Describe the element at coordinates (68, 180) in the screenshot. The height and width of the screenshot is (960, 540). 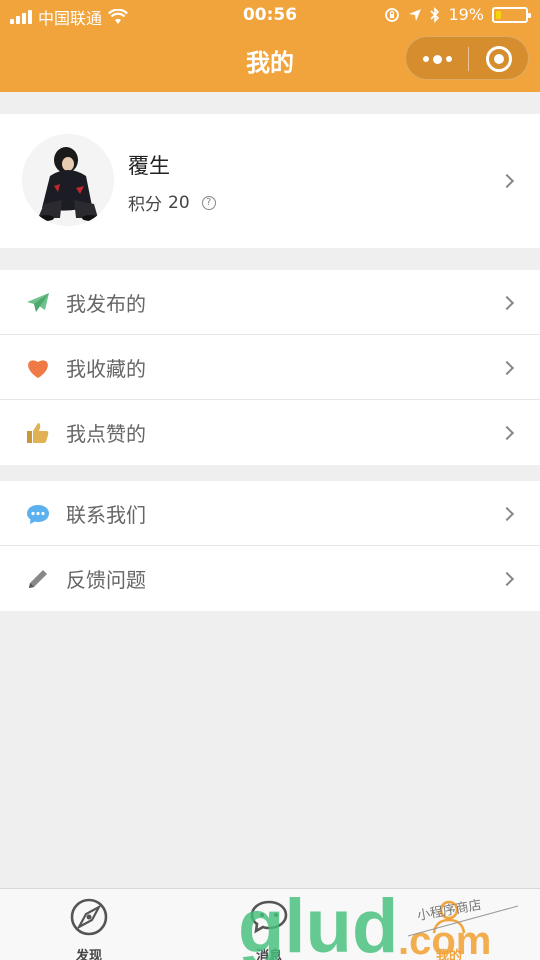
I see `avatar` at that location.